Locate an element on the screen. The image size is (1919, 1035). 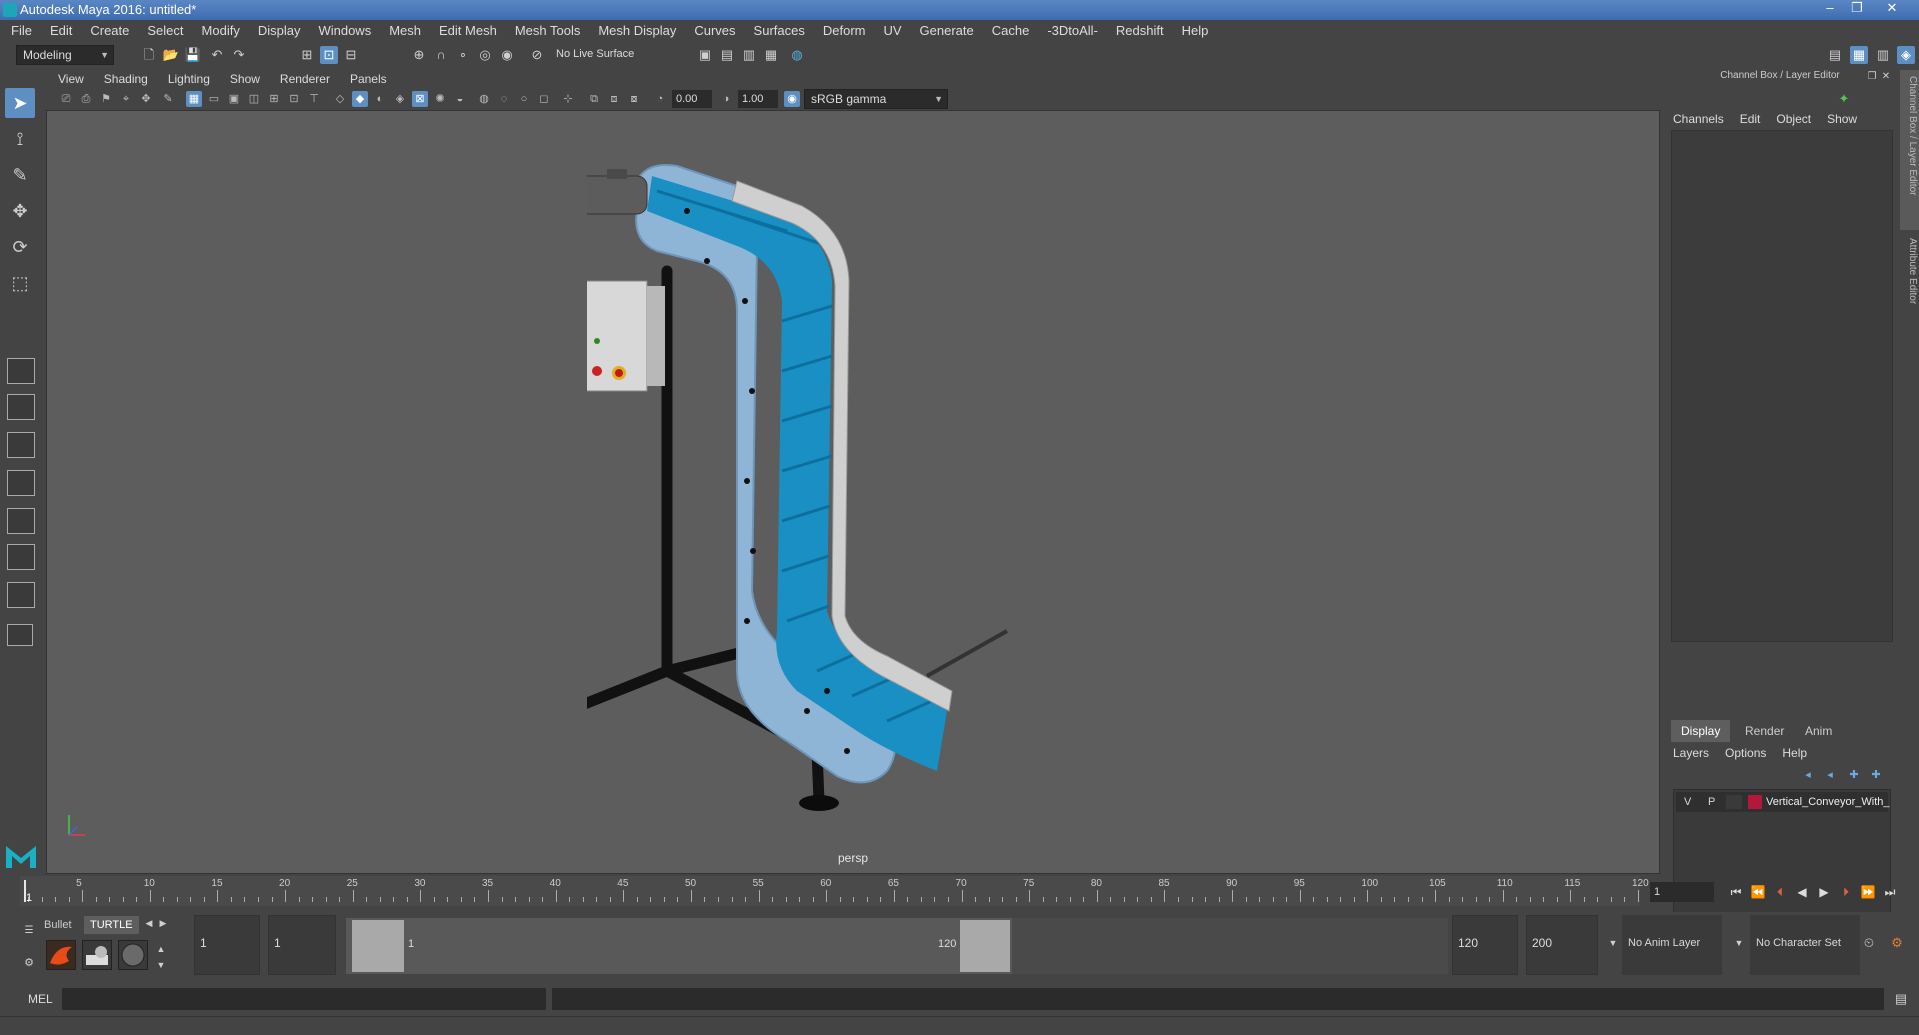
step-forward-frame-icon: ⏵ is located at coordinates (1846, 892).